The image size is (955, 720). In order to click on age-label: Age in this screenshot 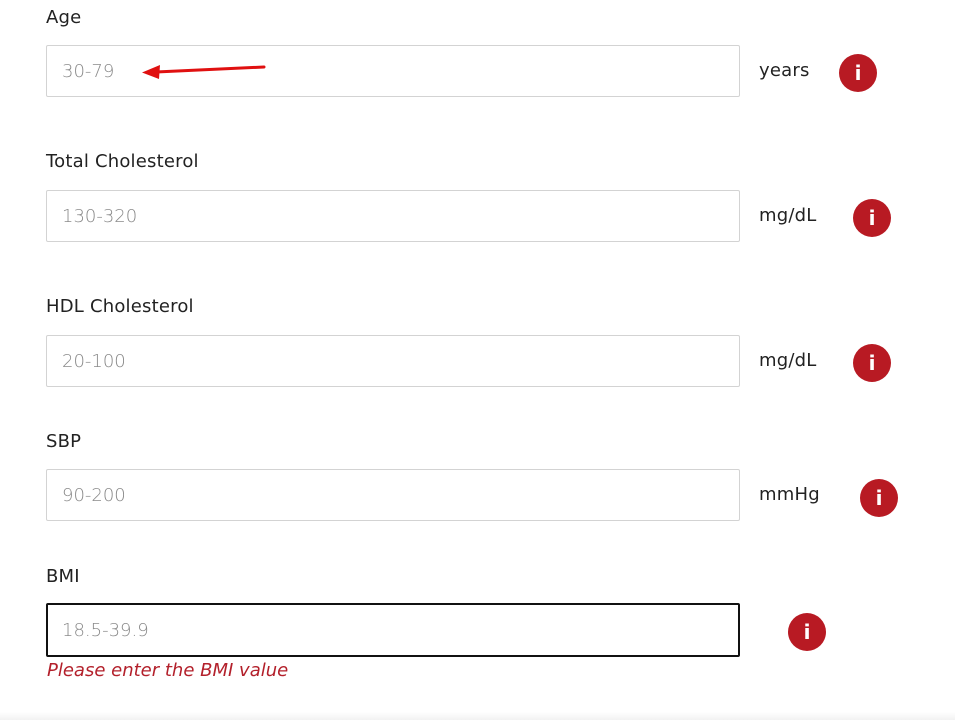, I will do `click(64, 17)`.